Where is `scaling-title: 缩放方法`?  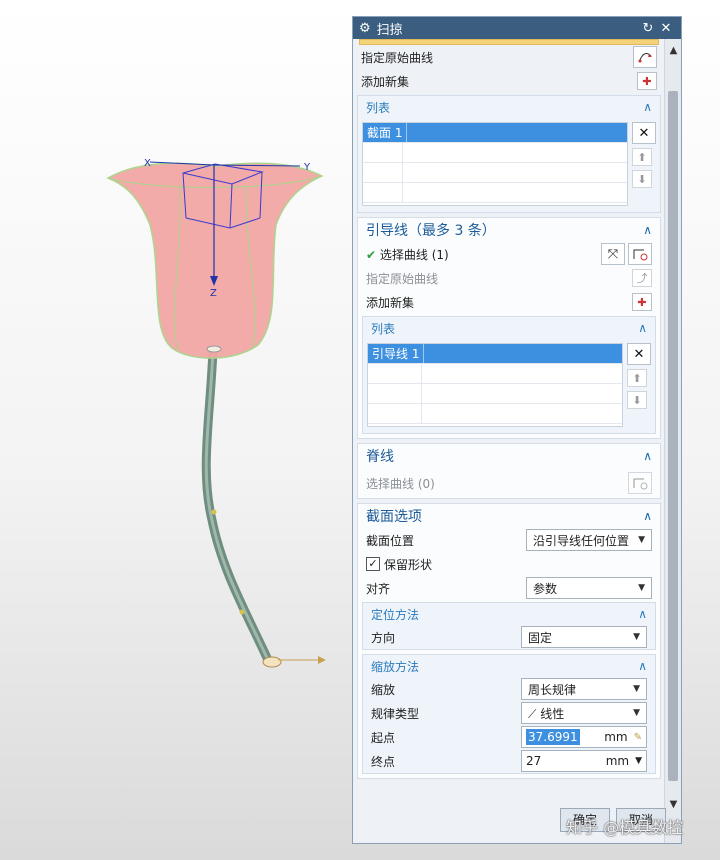
scaling-title: 缩放方法 is located at coordinates (395, 666).